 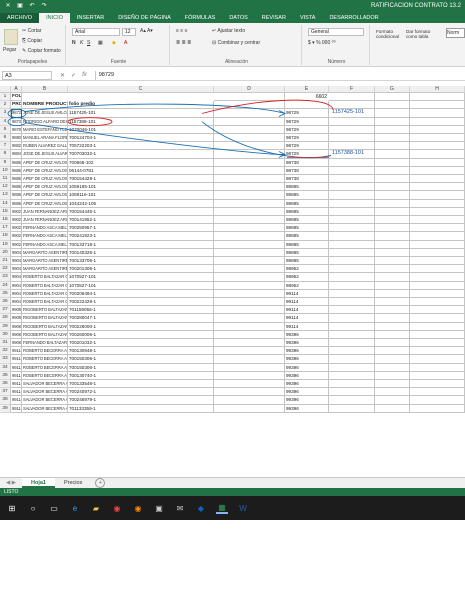 I want to click on paste-icon, so click(x=11, y=37).